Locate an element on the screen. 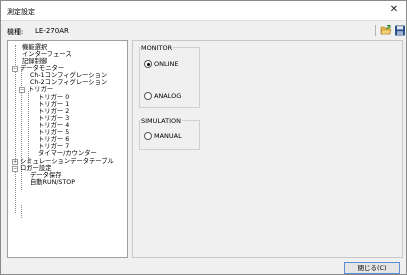 This screenshot has width=407, height=275. tree-item-ch1-config: Ch-1コンフィグレーション is located at coordinates (68, 75).